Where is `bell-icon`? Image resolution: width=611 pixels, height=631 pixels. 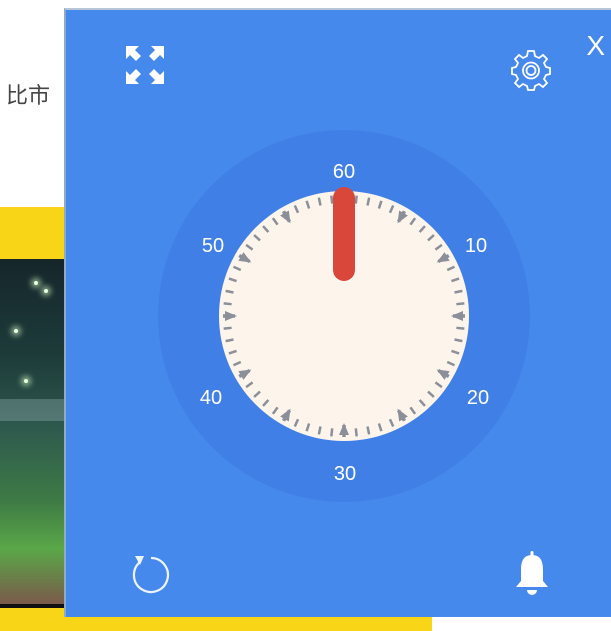
bell-icon is located at coordinates (532, 573).